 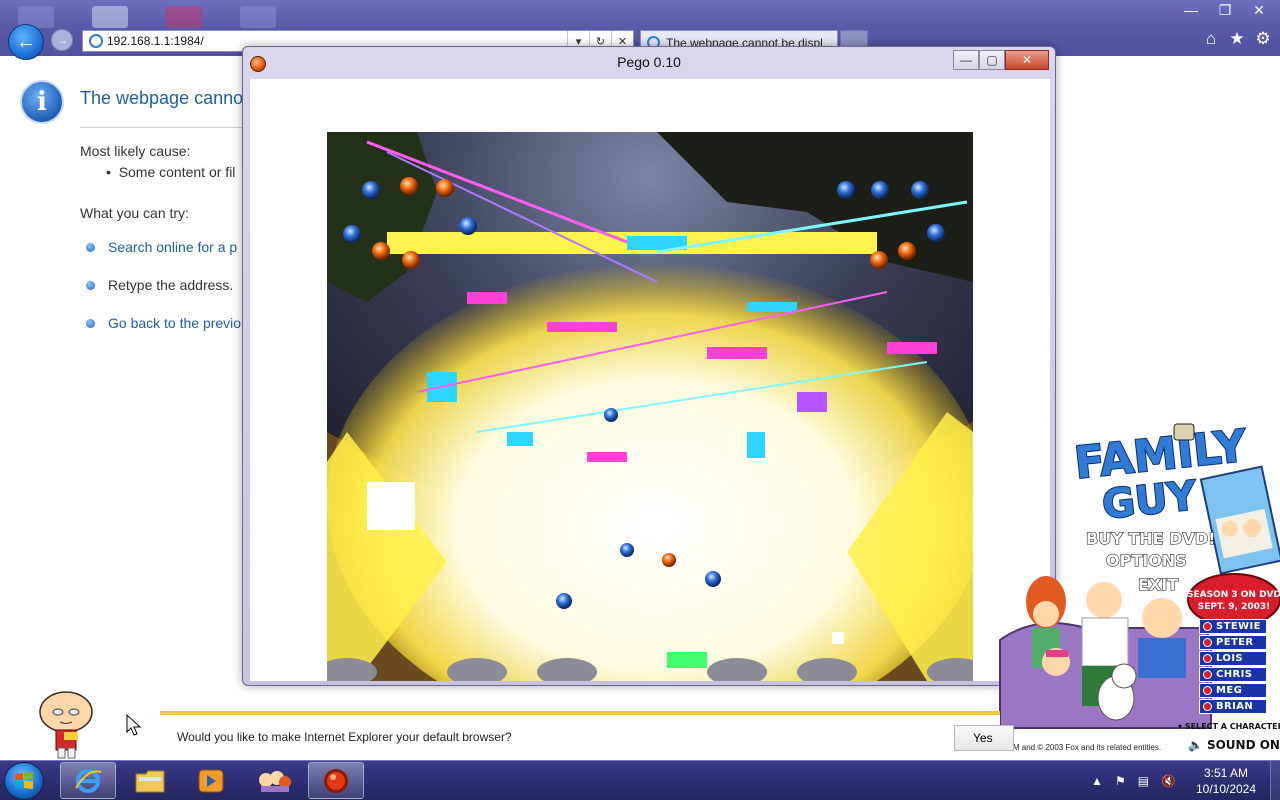 I want to click on character-label: LOIS, so click(x=1230, y=658).